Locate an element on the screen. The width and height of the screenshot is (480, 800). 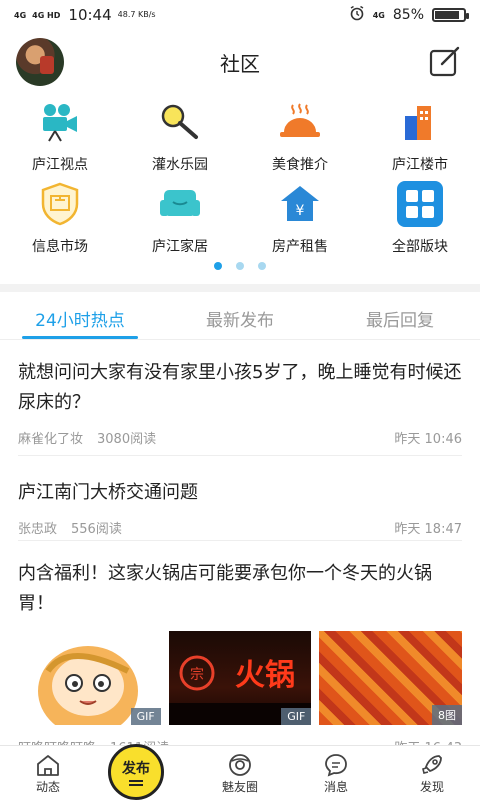
clock: 10:44 is located at coordinates (90, 15).